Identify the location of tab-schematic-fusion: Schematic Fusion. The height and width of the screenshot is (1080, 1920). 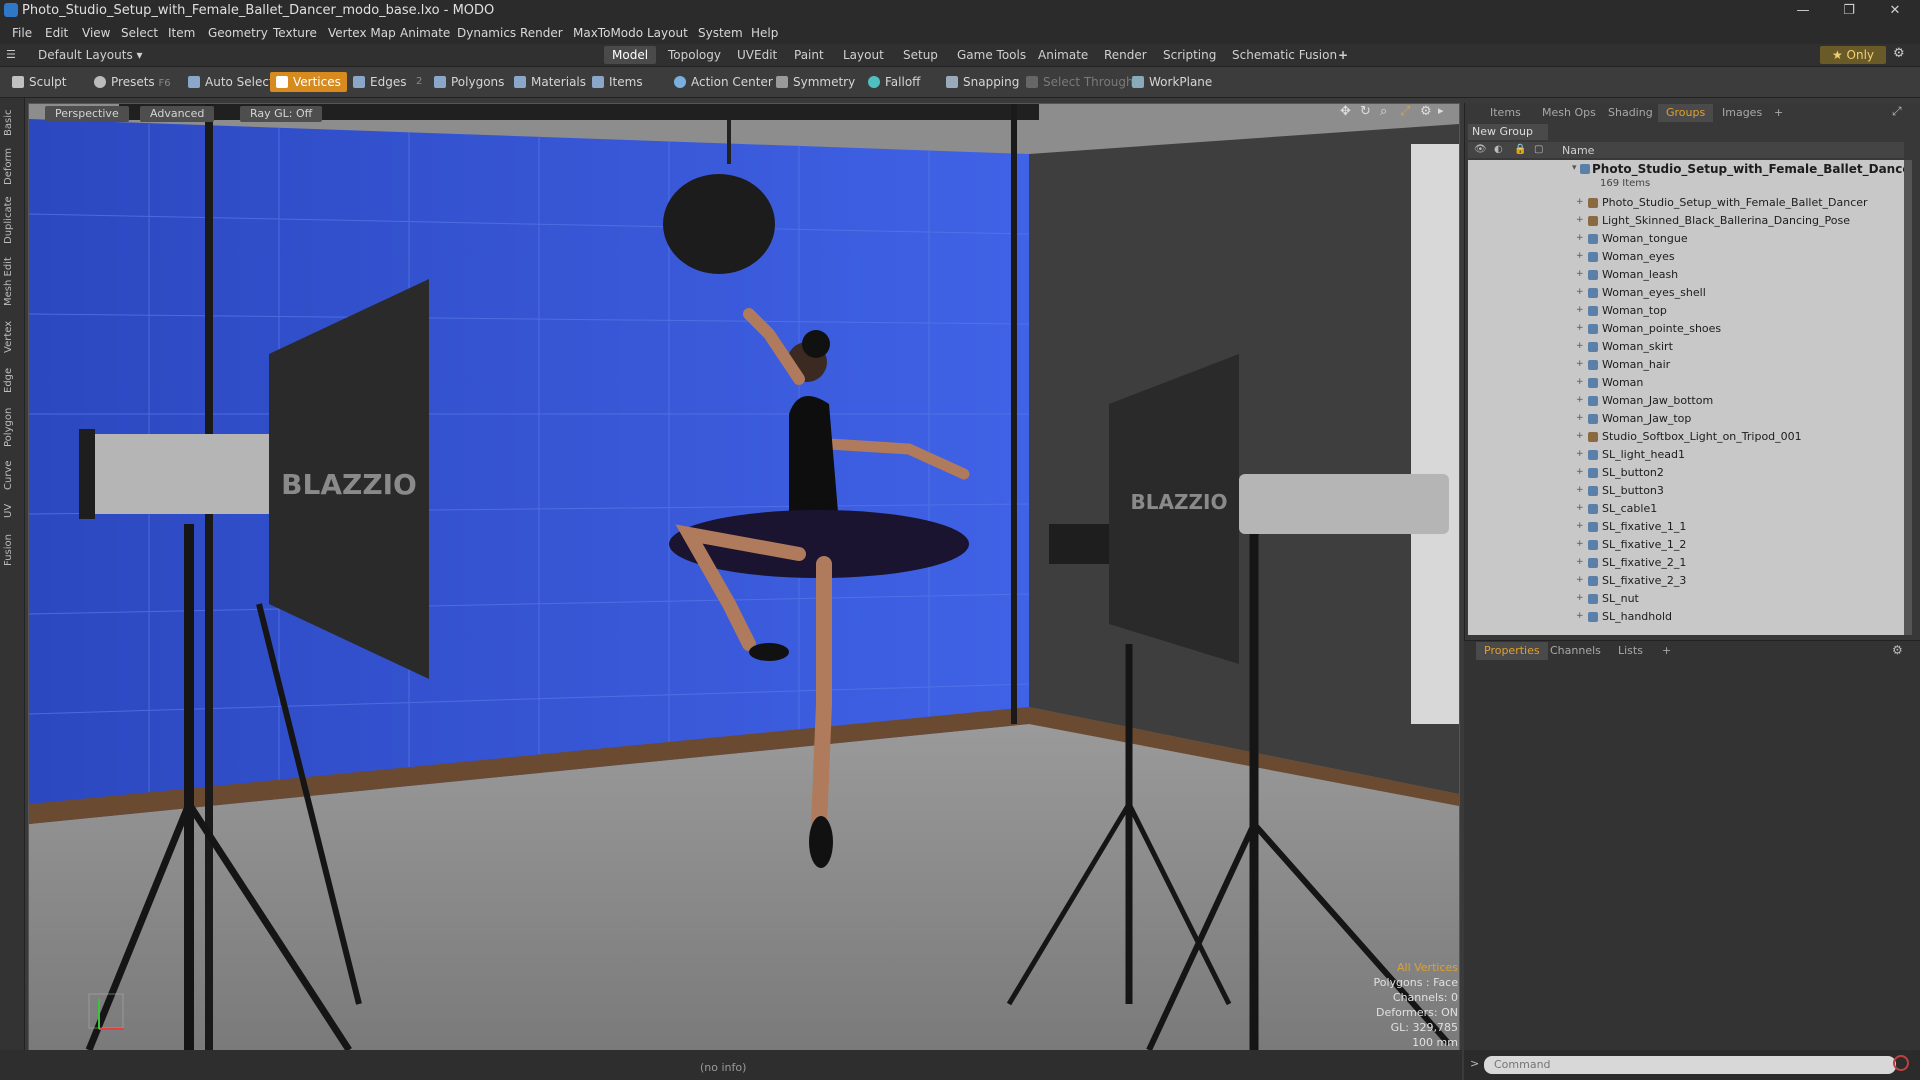
(1284, 55).